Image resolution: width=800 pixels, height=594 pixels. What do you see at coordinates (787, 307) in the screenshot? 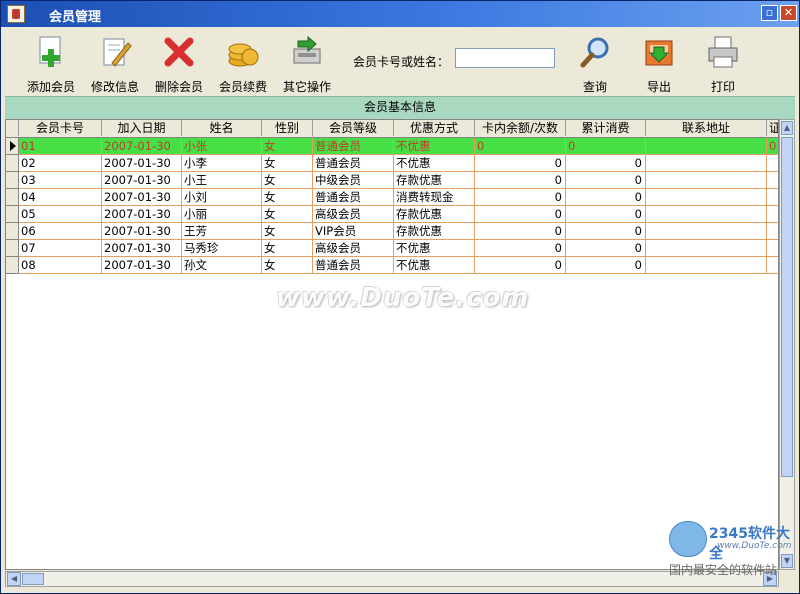
I see `vertical-scroll-thumb` at bounding box center [787, 307].